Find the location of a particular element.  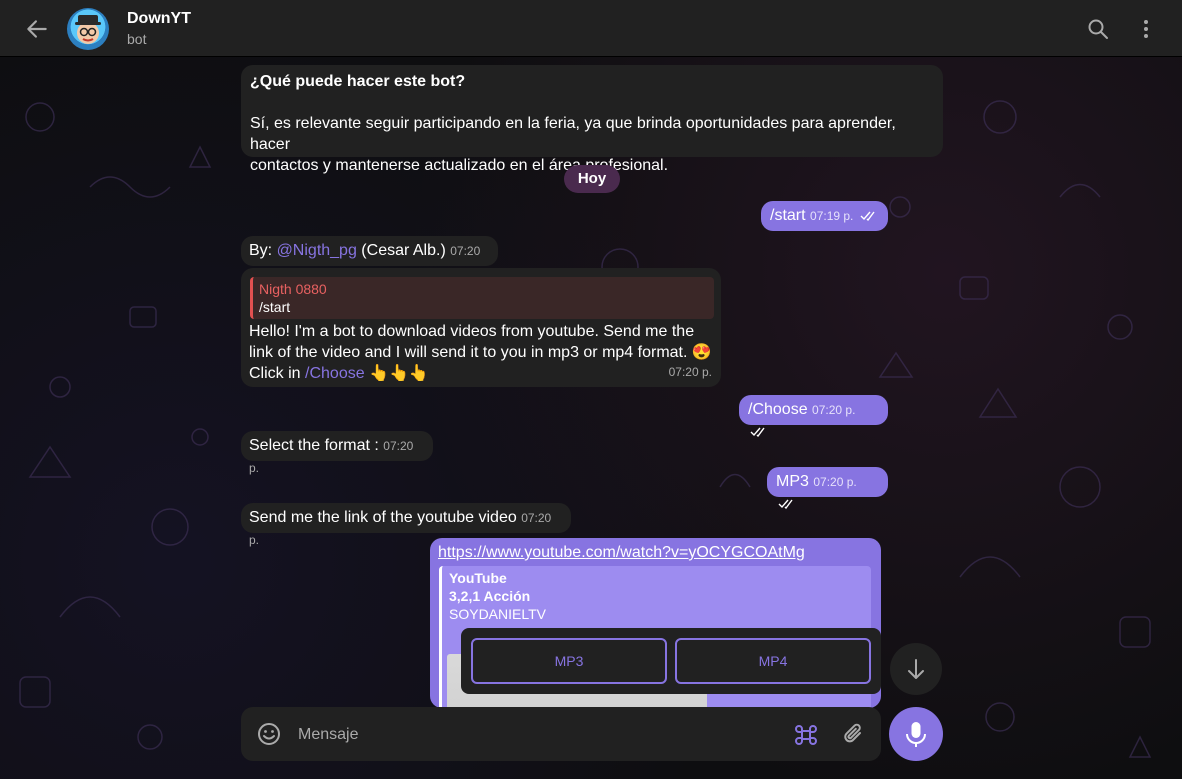

reply-text: /start is located at coordinates (275, 307).